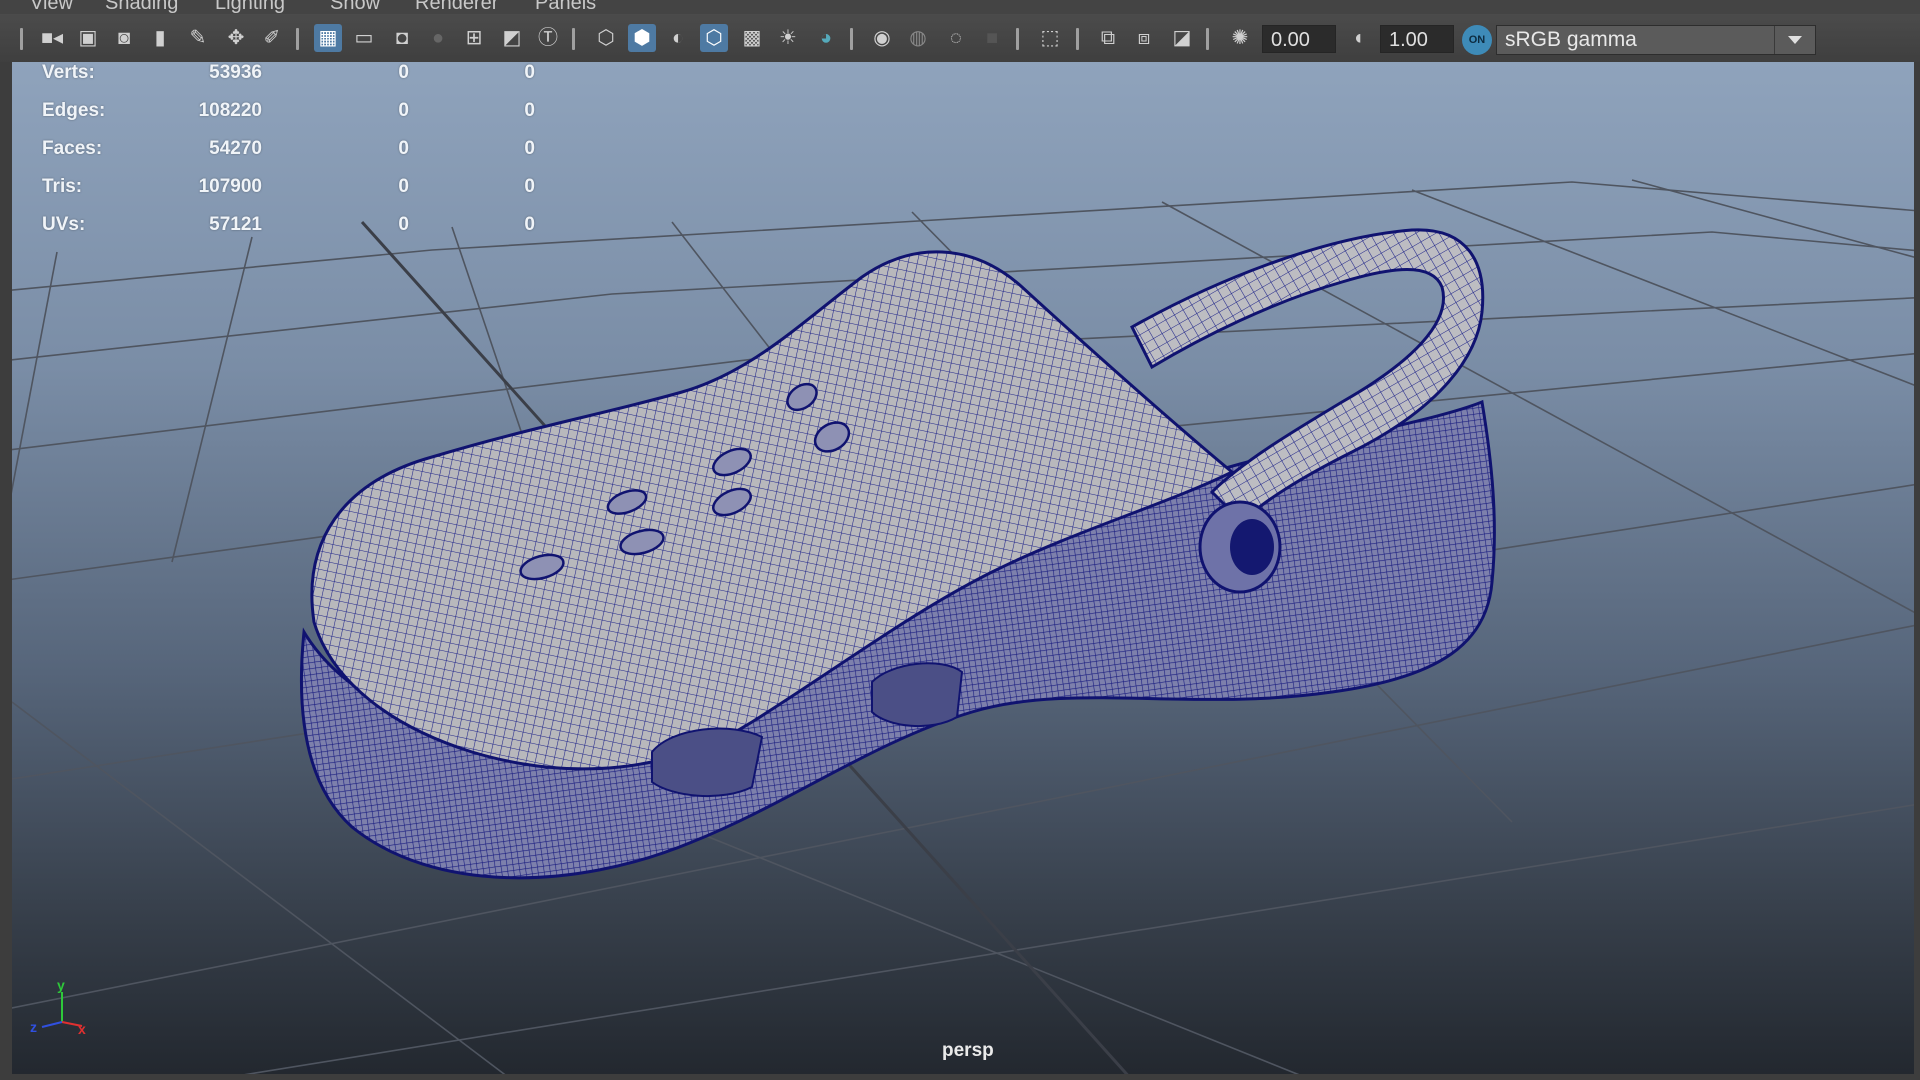 The height and width of the screenshot is (1080, 1920). What do you see at coordinates (438, 38) in the screenshot?
I see `gate-mask-icon: ●` at bounding box center [438, 38].